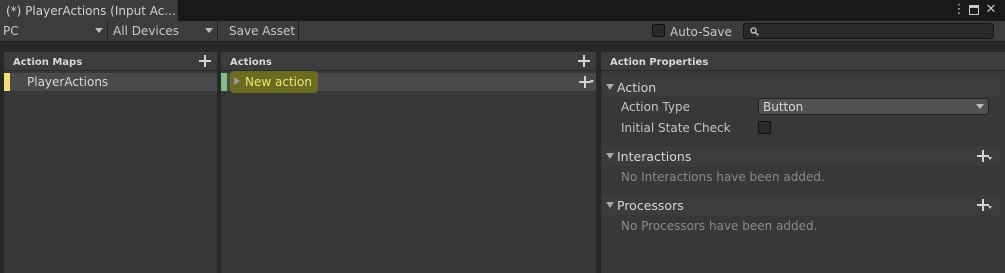 Image resolution: width=1005 pixels, height=273 pixels. I want to click on expand-triangle-icon, so click(237, 81).